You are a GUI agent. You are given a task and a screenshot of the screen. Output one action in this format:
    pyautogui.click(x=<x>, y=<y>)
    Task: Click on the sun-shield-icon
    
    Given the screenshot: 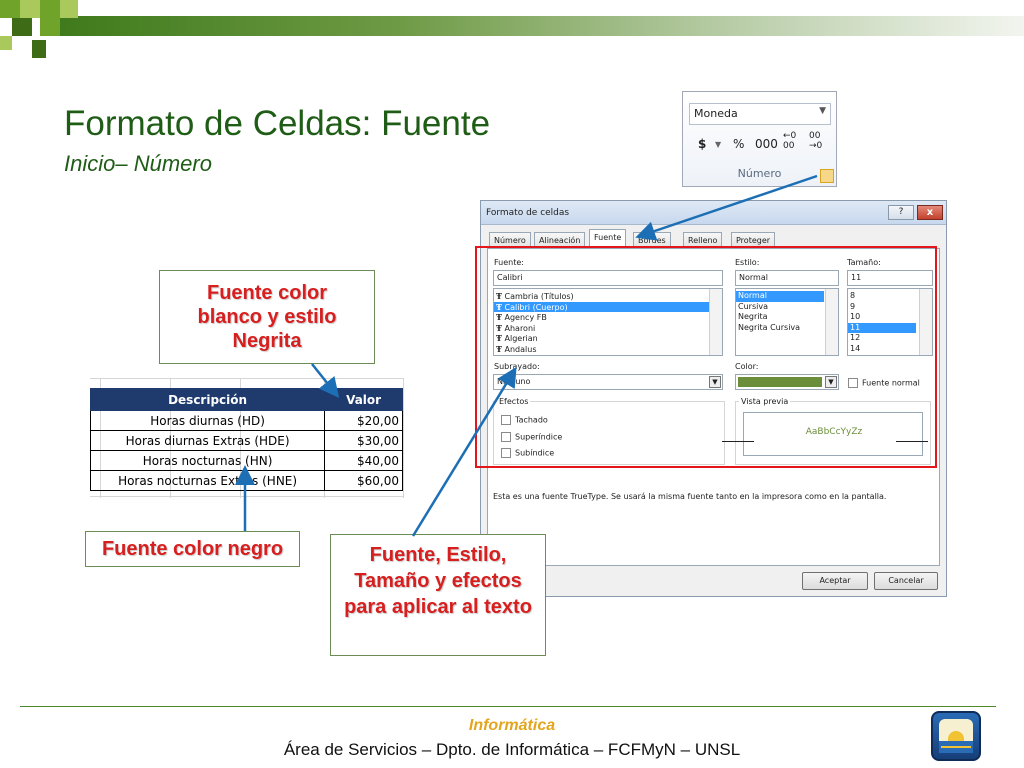 What is the action you would take?
    pyautogui.click(x=956, y=736)
    